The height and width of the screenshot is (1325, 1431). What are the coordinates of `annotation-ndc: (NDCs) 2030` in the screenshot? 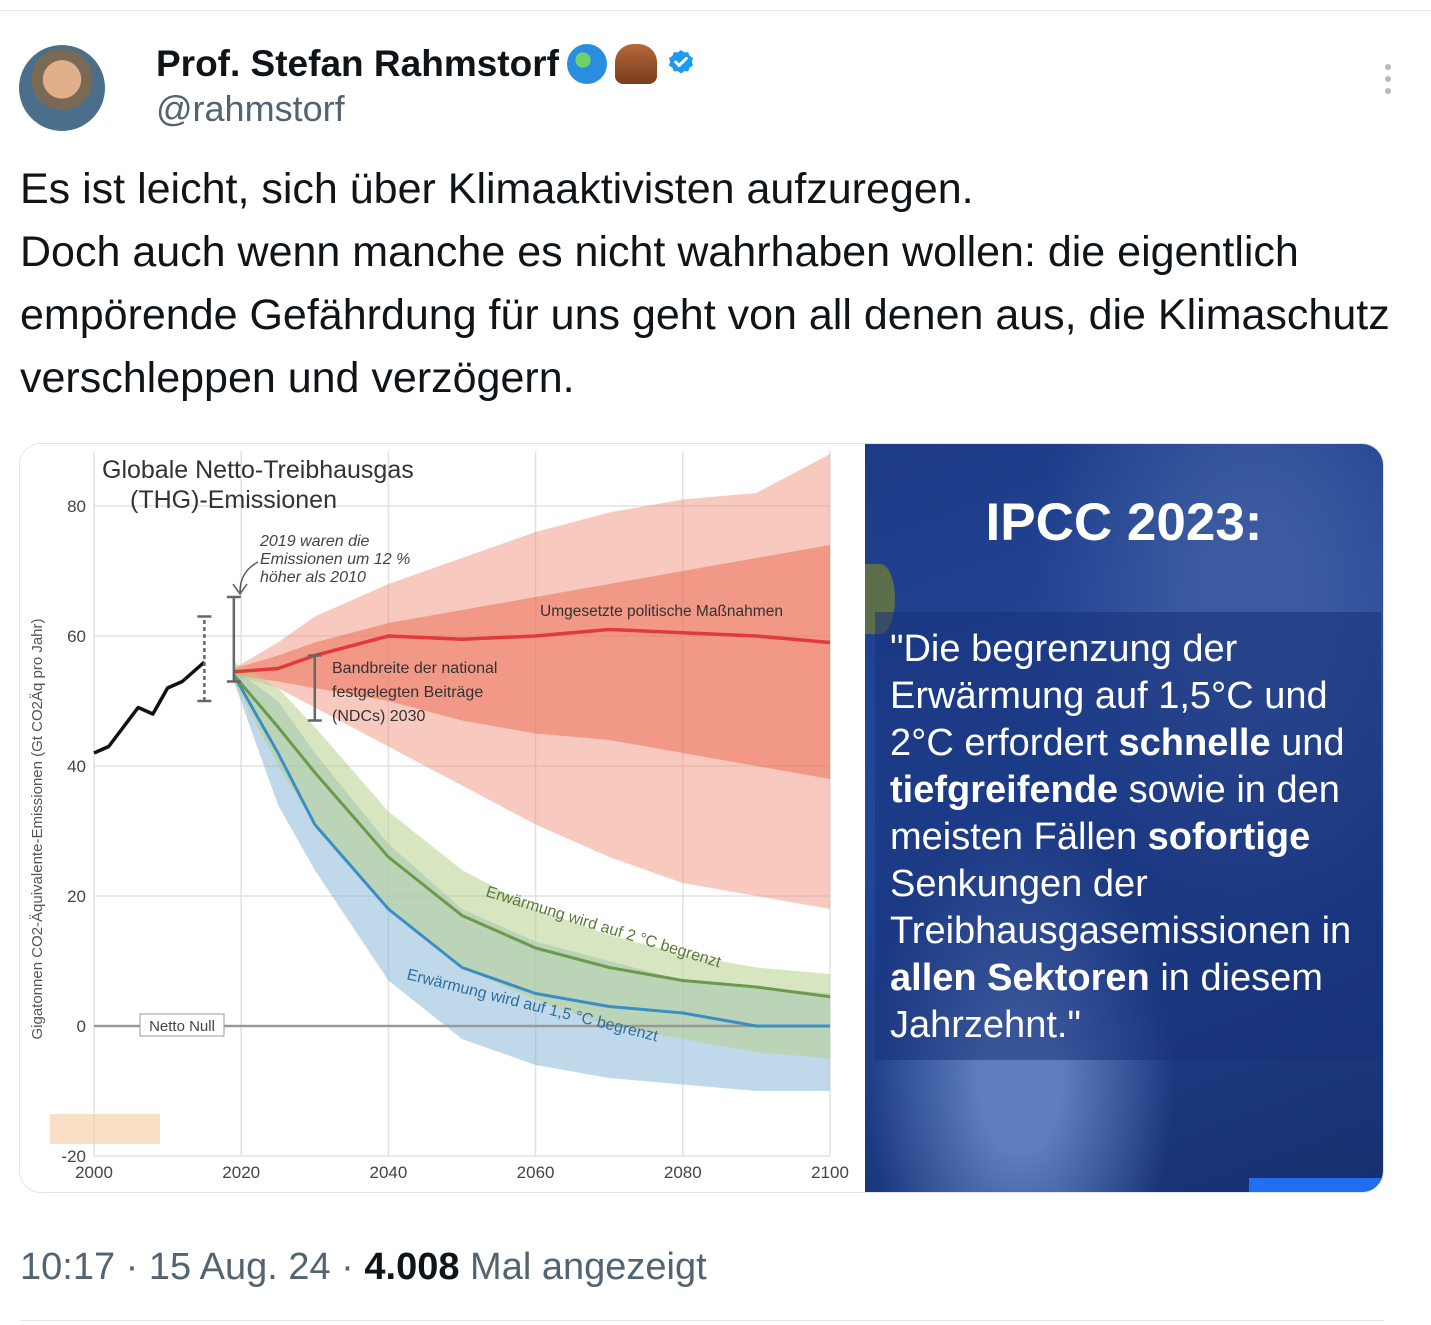 It's located at (378, 716).